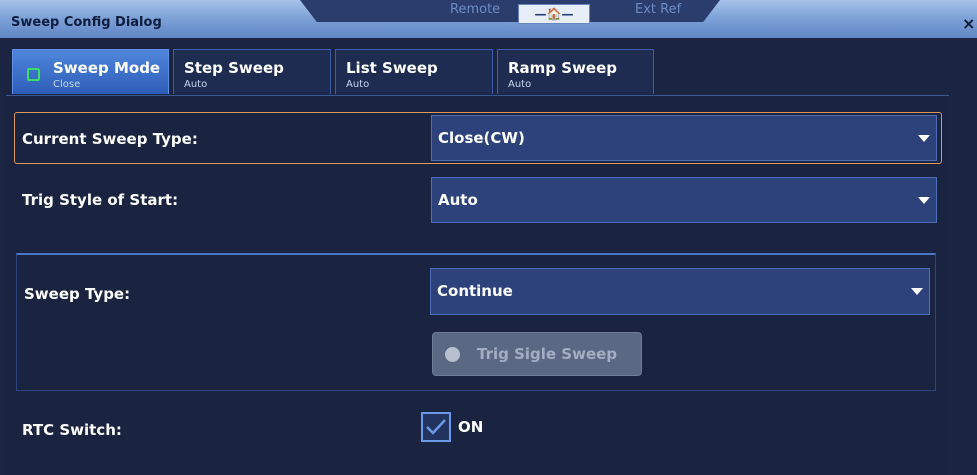 Image resolution: width=977 pixels, height=475 pixels. Describe the element at coordinates (458, 200) in the screenshot. I see `trig-style-value: Auto` at that location.